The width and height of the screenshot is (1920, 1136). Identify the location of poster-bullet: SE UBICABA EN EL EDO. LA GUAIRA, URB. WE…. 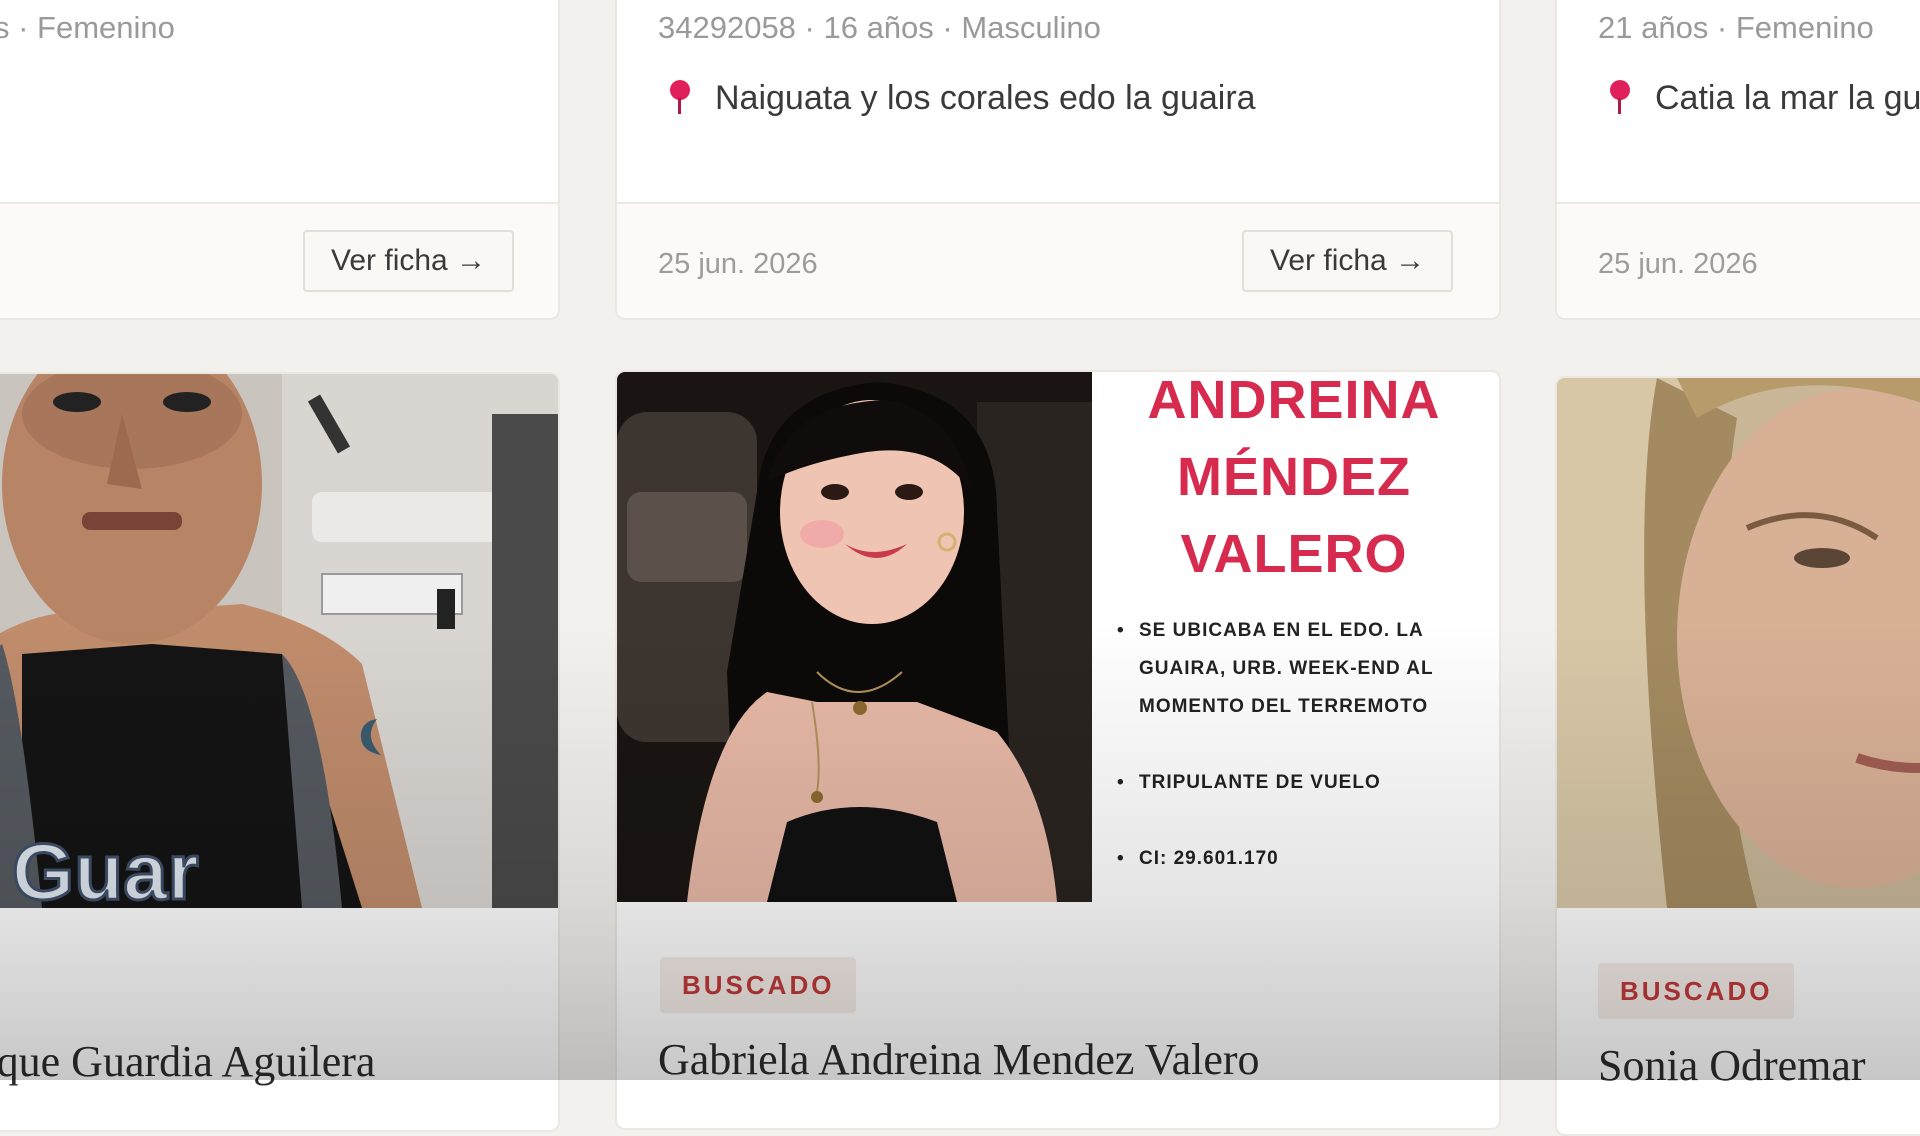
(1307, 669).